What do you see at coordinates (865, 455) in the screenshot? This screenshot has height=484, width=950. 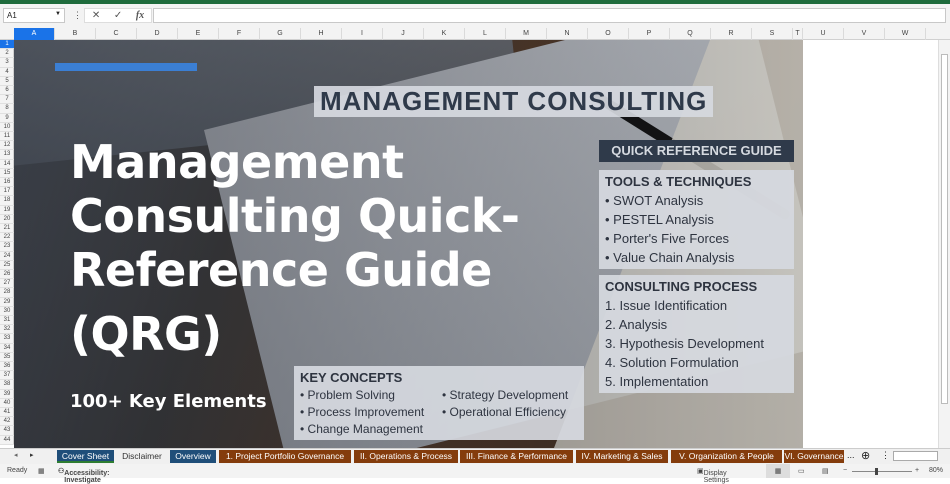 I see `add-sheet-icon: ⊕` at bounding box center [865, 455].